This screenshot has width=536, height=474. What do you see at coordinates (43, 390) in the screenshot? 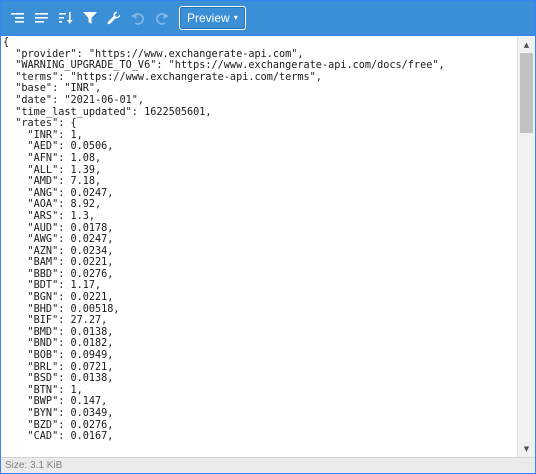
I see `code-line: "BTN": 1,` at bounding box center [43, 390].